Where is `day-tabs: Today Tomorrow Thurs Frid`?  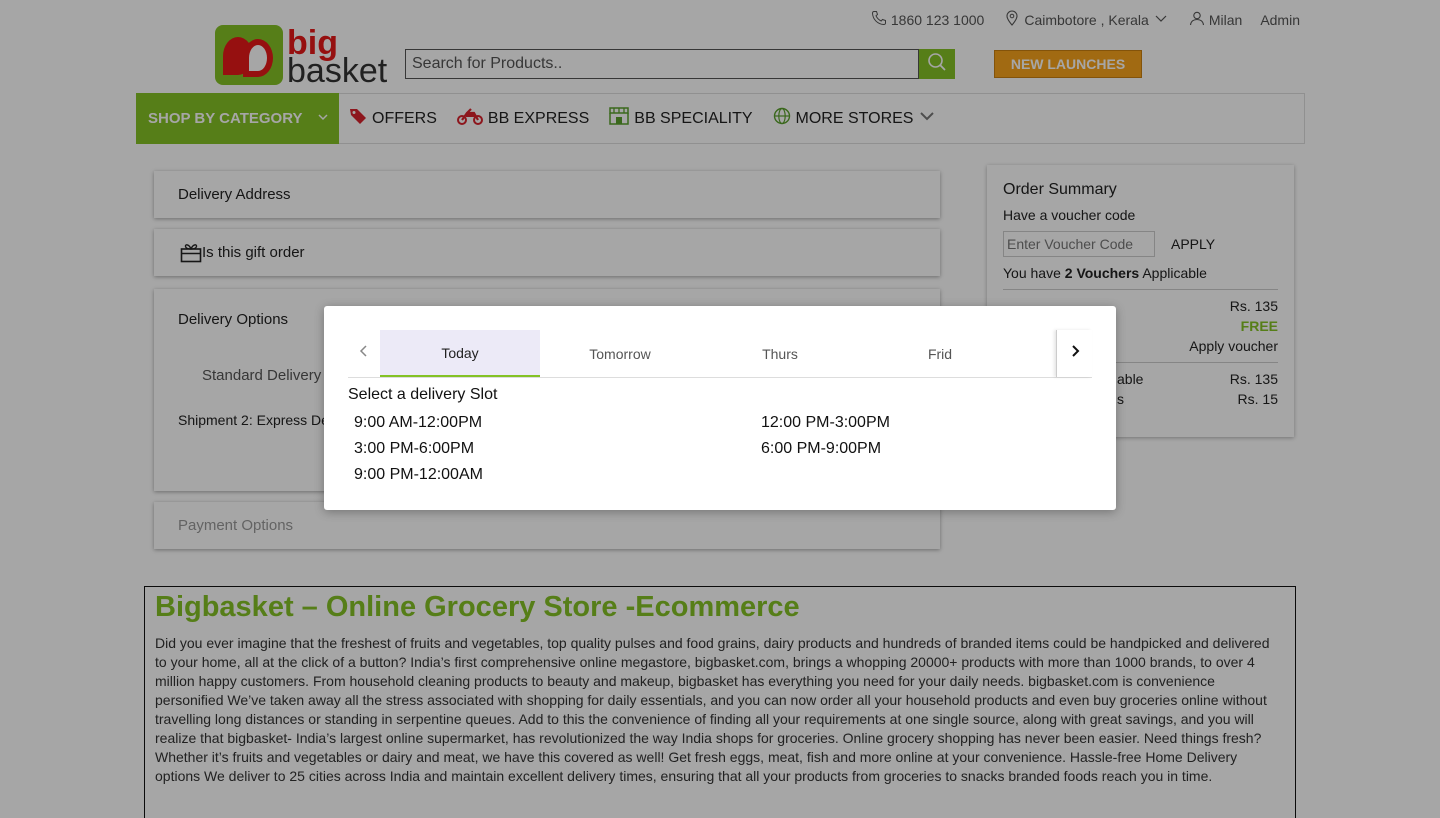 day-tabs: Today Tomorrow Thurs Frid is located at coordinates (720, 354).